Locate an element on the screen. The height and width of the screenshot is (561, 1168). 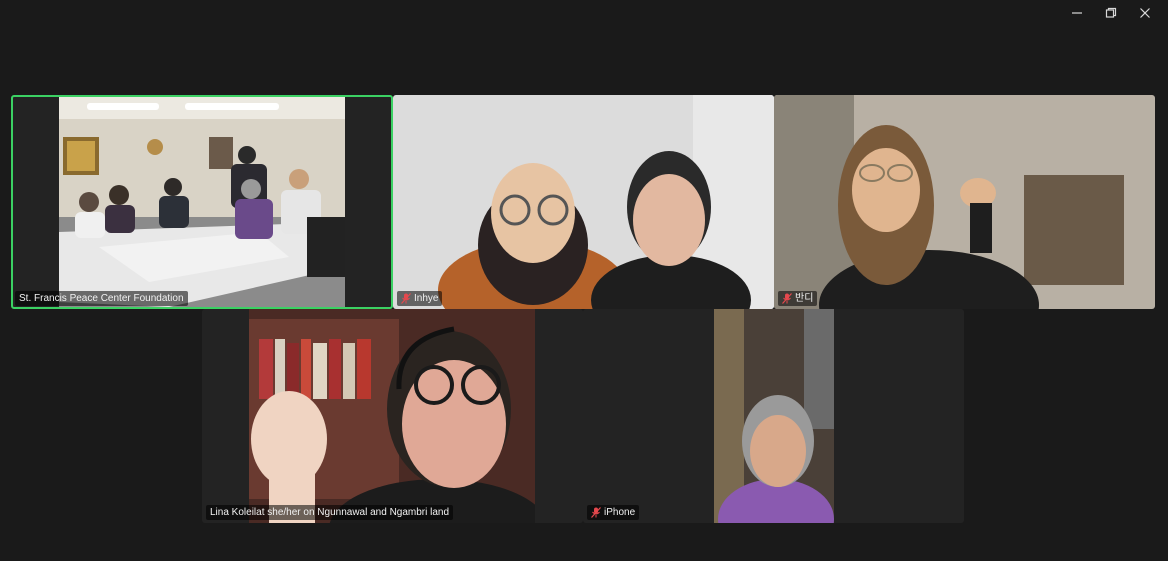
close-icon is located at coordinates (1145, 13).